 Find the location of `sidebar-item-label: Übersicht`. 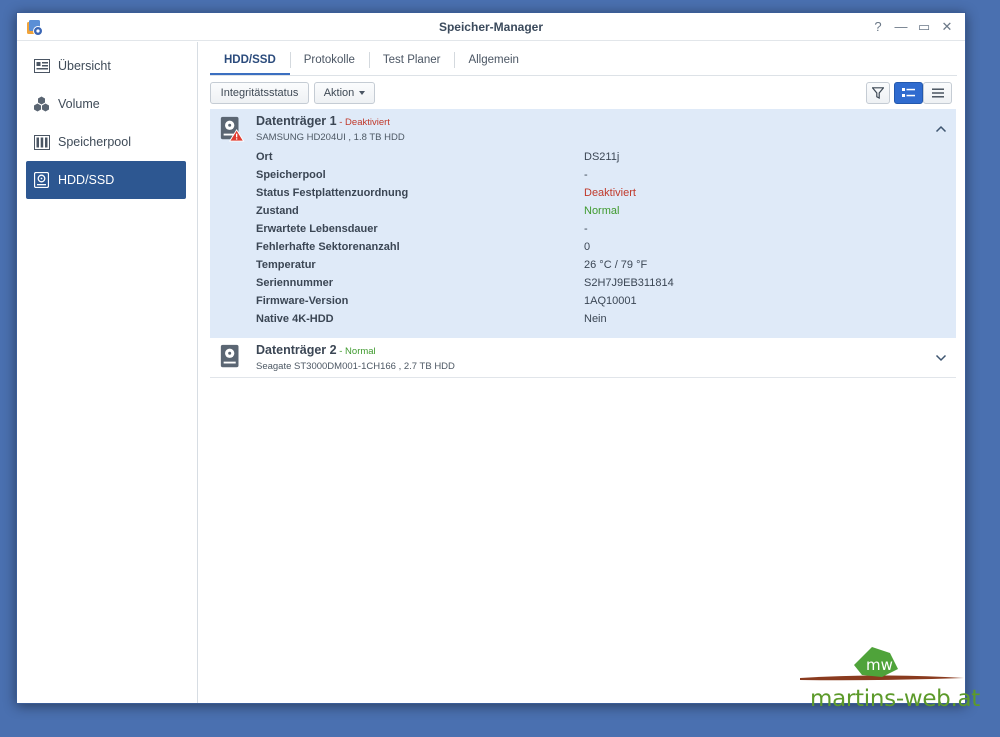

sidebar-item-label: Übersicht is located at coordinates (84, 66).